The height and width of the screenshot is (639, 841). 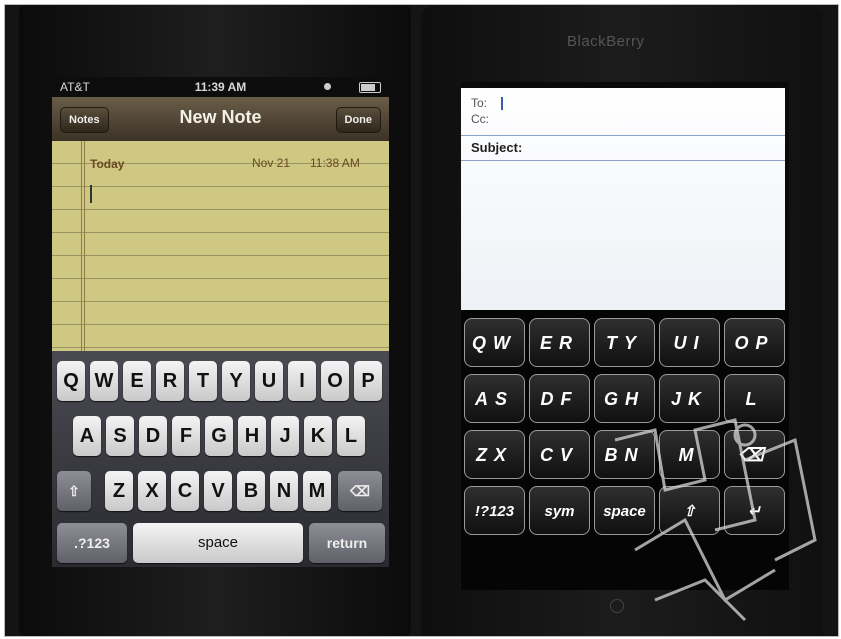 What do you see at coordinates (502, 103) in the screenshot?
I see `to-field-cursor` at bounding box center [502, 103].